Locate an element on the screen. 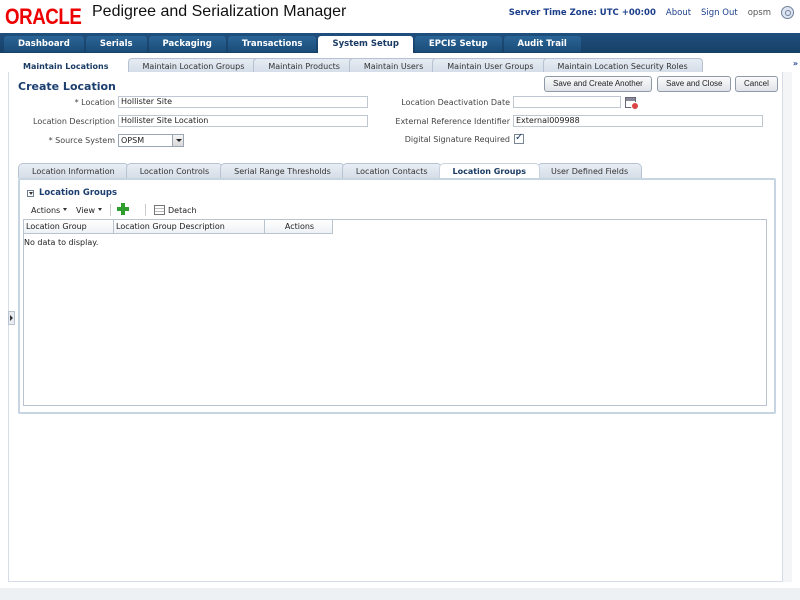  tab-location-groups: Location Groups is located at coordinates (489, 170).